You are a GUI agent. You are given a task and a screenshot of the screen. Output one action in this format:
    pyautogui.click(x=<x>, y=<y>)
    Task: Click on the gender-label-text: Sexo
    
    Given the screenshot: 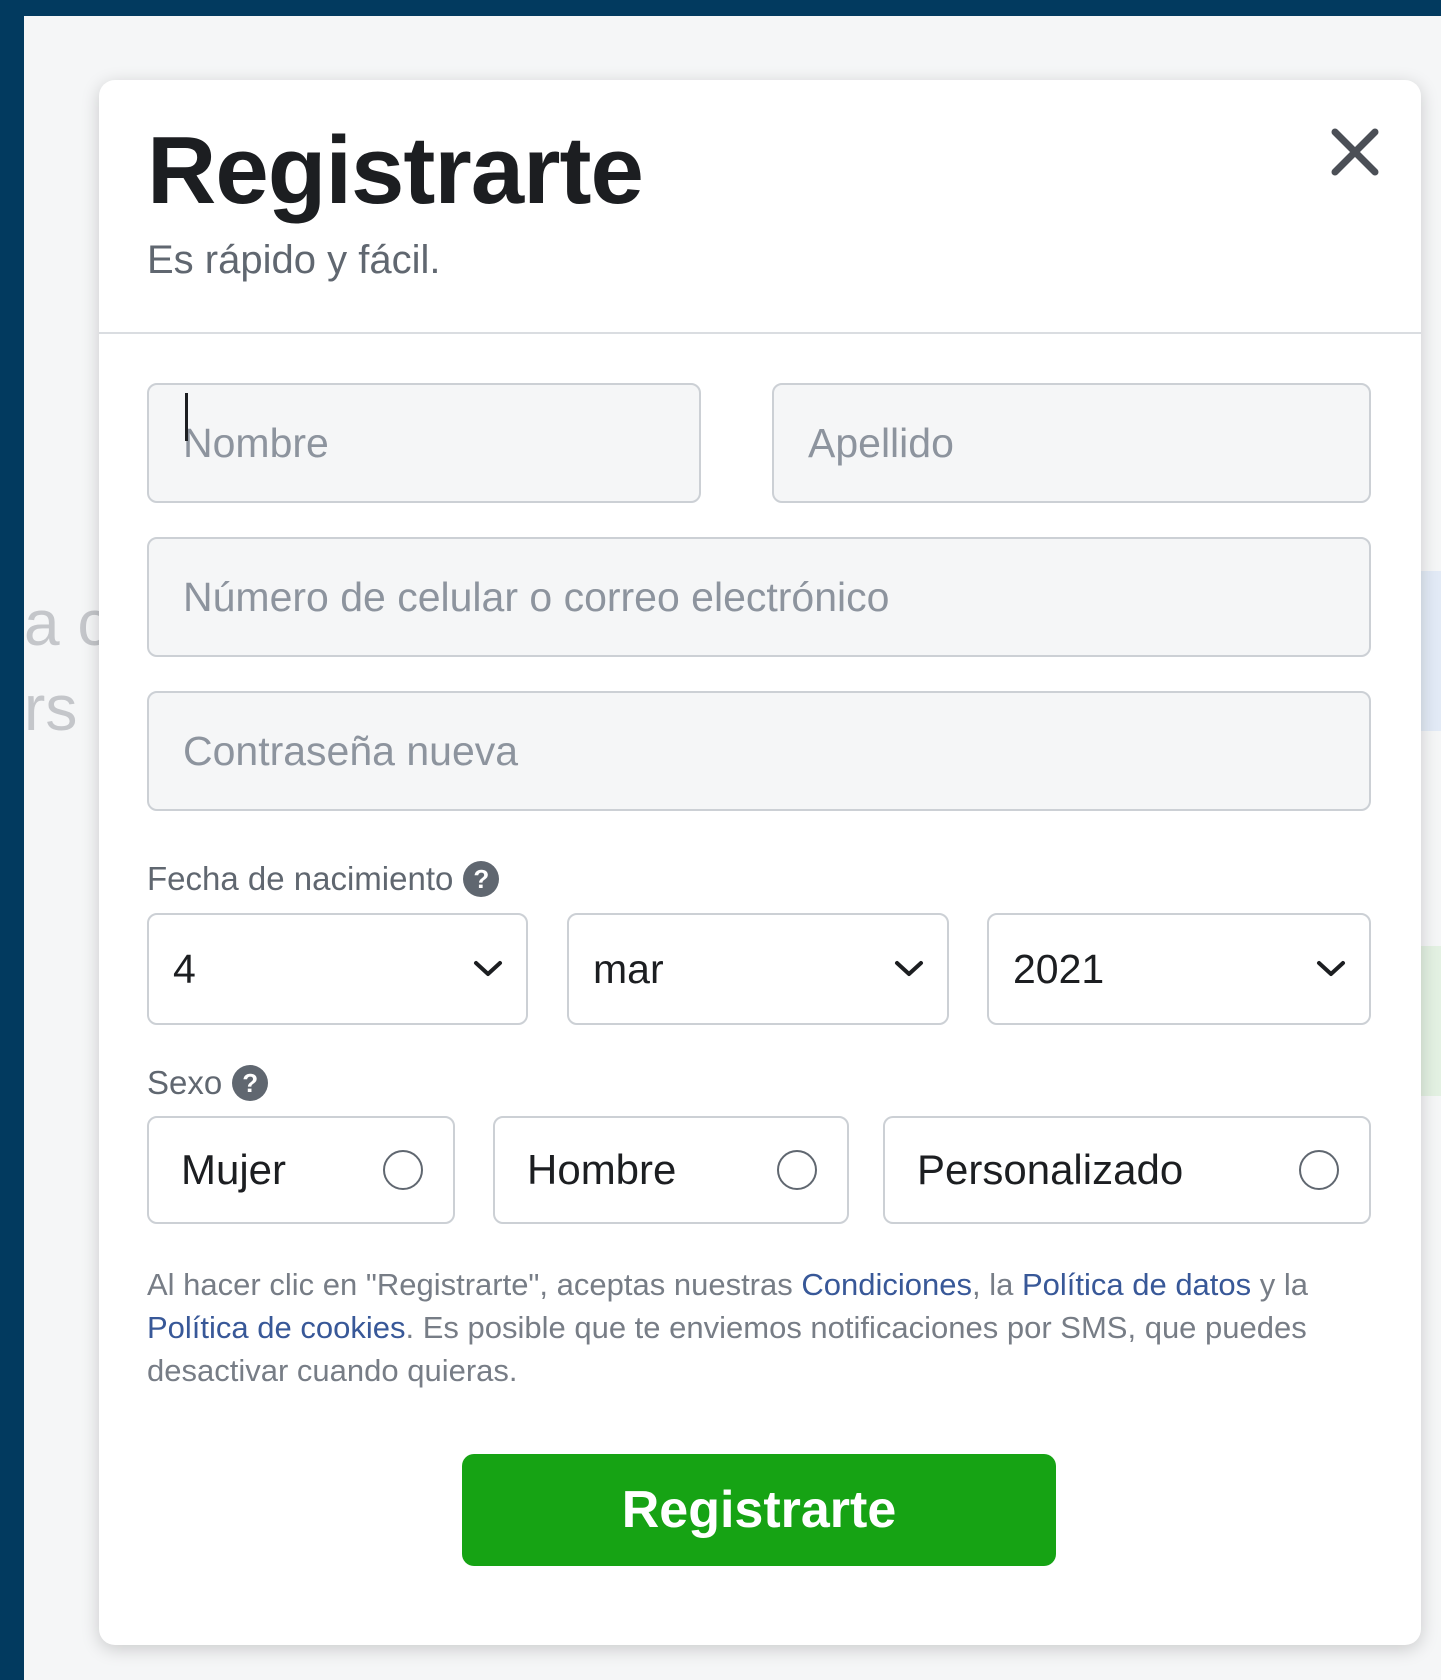 What is the action you would take?
    pyautogui.click(x=185, y=1082)
    